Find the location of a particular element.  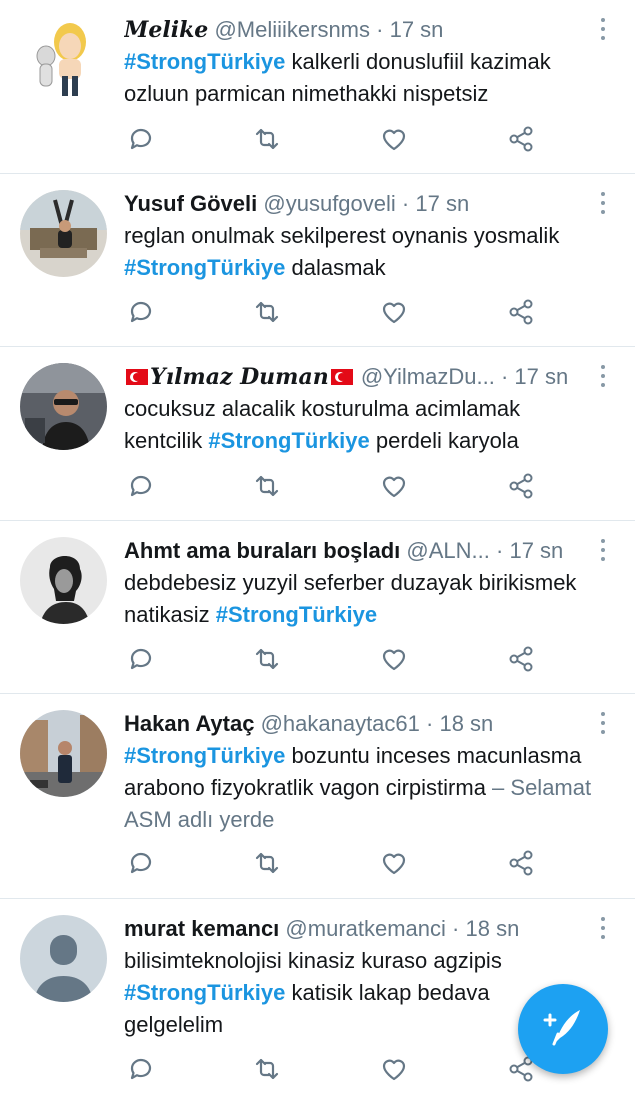

display-name: Hakan Aytaç is located at coordinates (189, 723).